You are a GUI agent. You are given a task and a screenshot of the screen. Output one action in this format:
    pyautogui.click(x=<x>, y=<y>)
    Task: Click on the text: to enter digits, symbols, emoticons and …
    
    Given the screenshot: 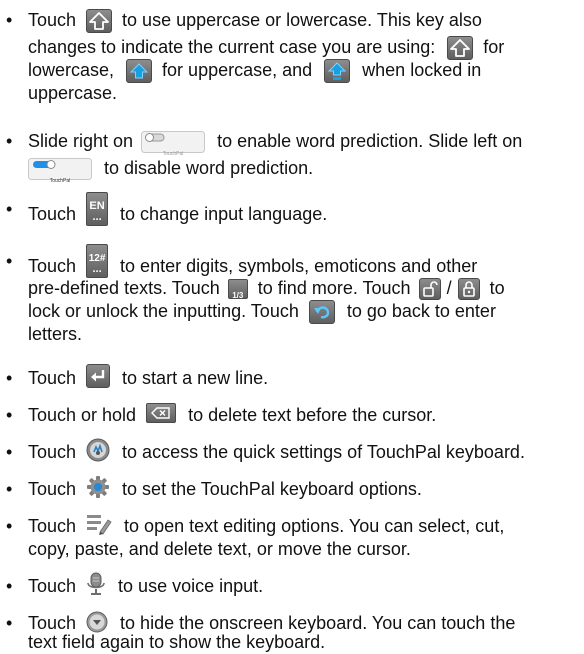 What is the action you would take?
    pyautogui.click(x=299, y=265)
    